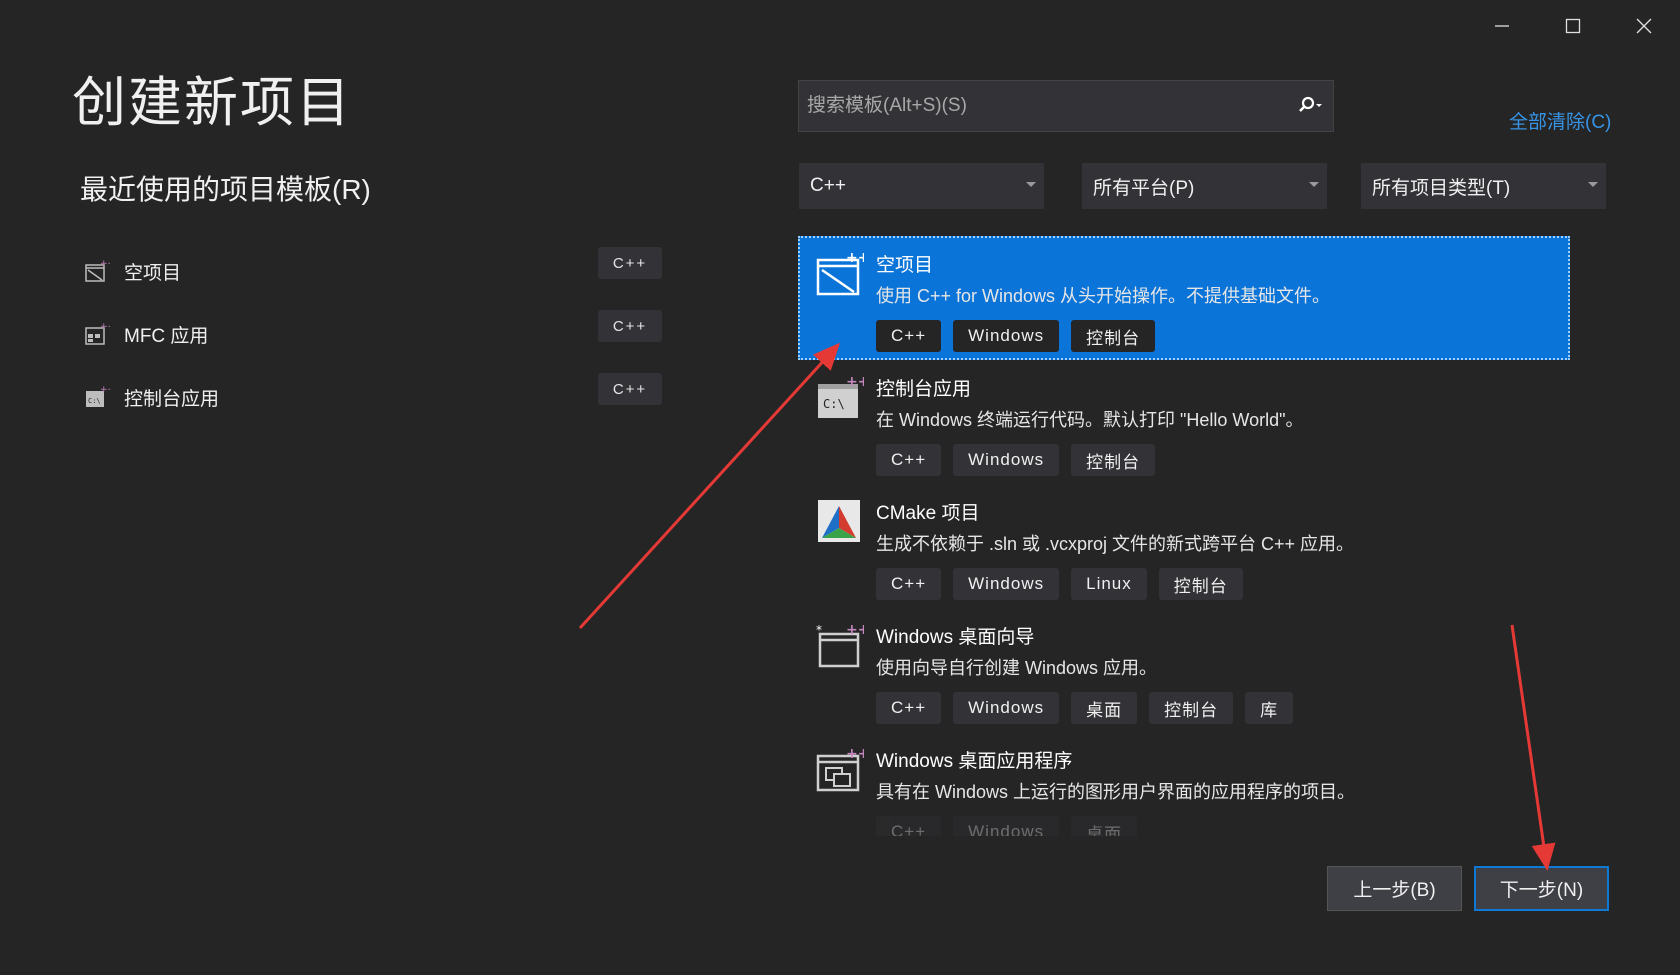 The image size is (1680, 975). I want to click on maximize-icon, so click(1573, 26).